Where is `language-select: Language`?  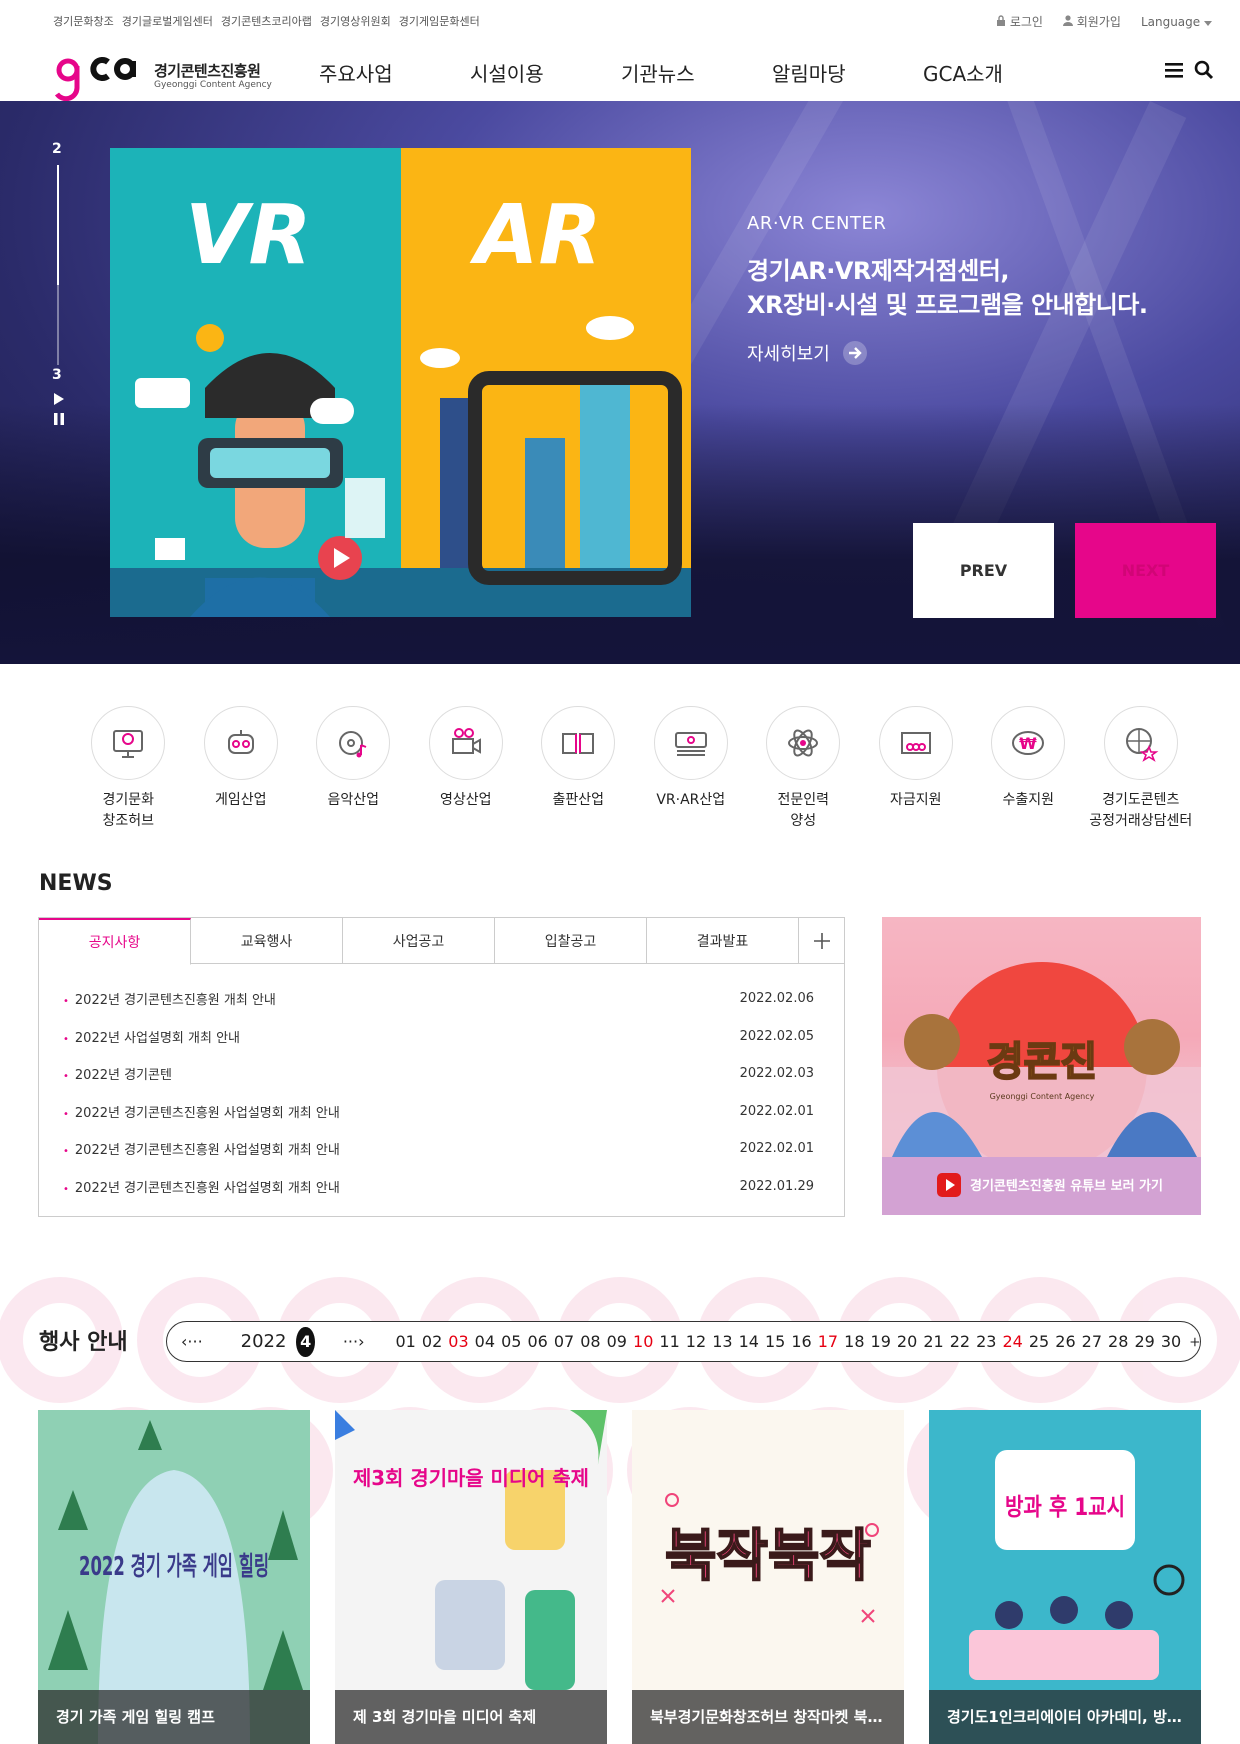
language-select: Language is located at coordinates (1176, 22).